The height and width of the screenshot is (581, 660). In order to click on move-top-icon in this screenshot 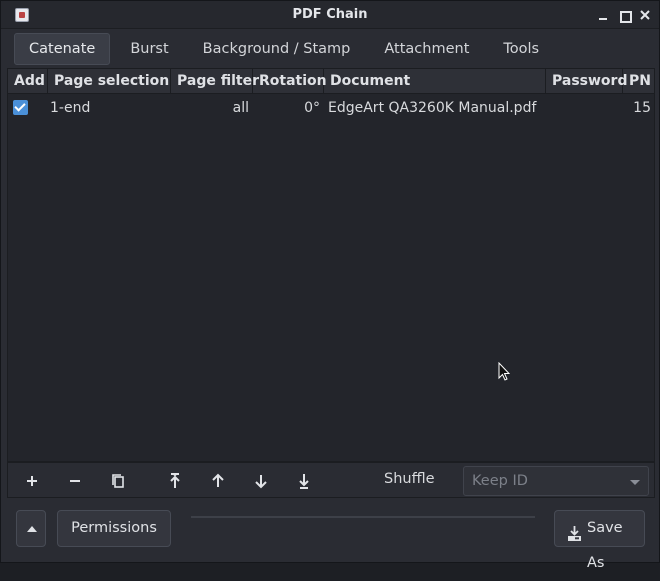, I will do `click(175, 481)`.